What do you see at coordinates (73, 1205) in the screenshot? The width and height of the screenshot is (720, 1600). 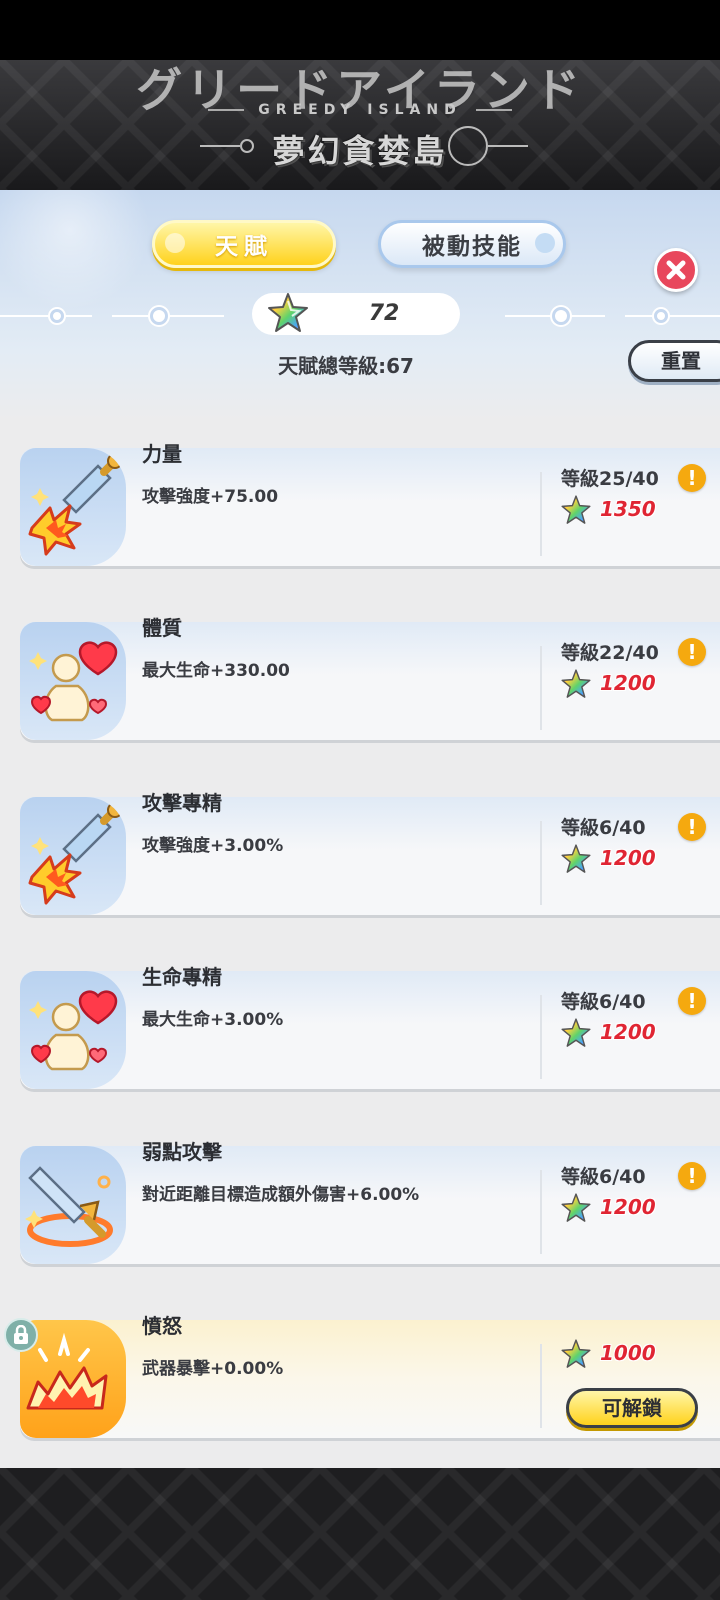 I see `sword-ring-icon` at bounding box center [73, 1205].